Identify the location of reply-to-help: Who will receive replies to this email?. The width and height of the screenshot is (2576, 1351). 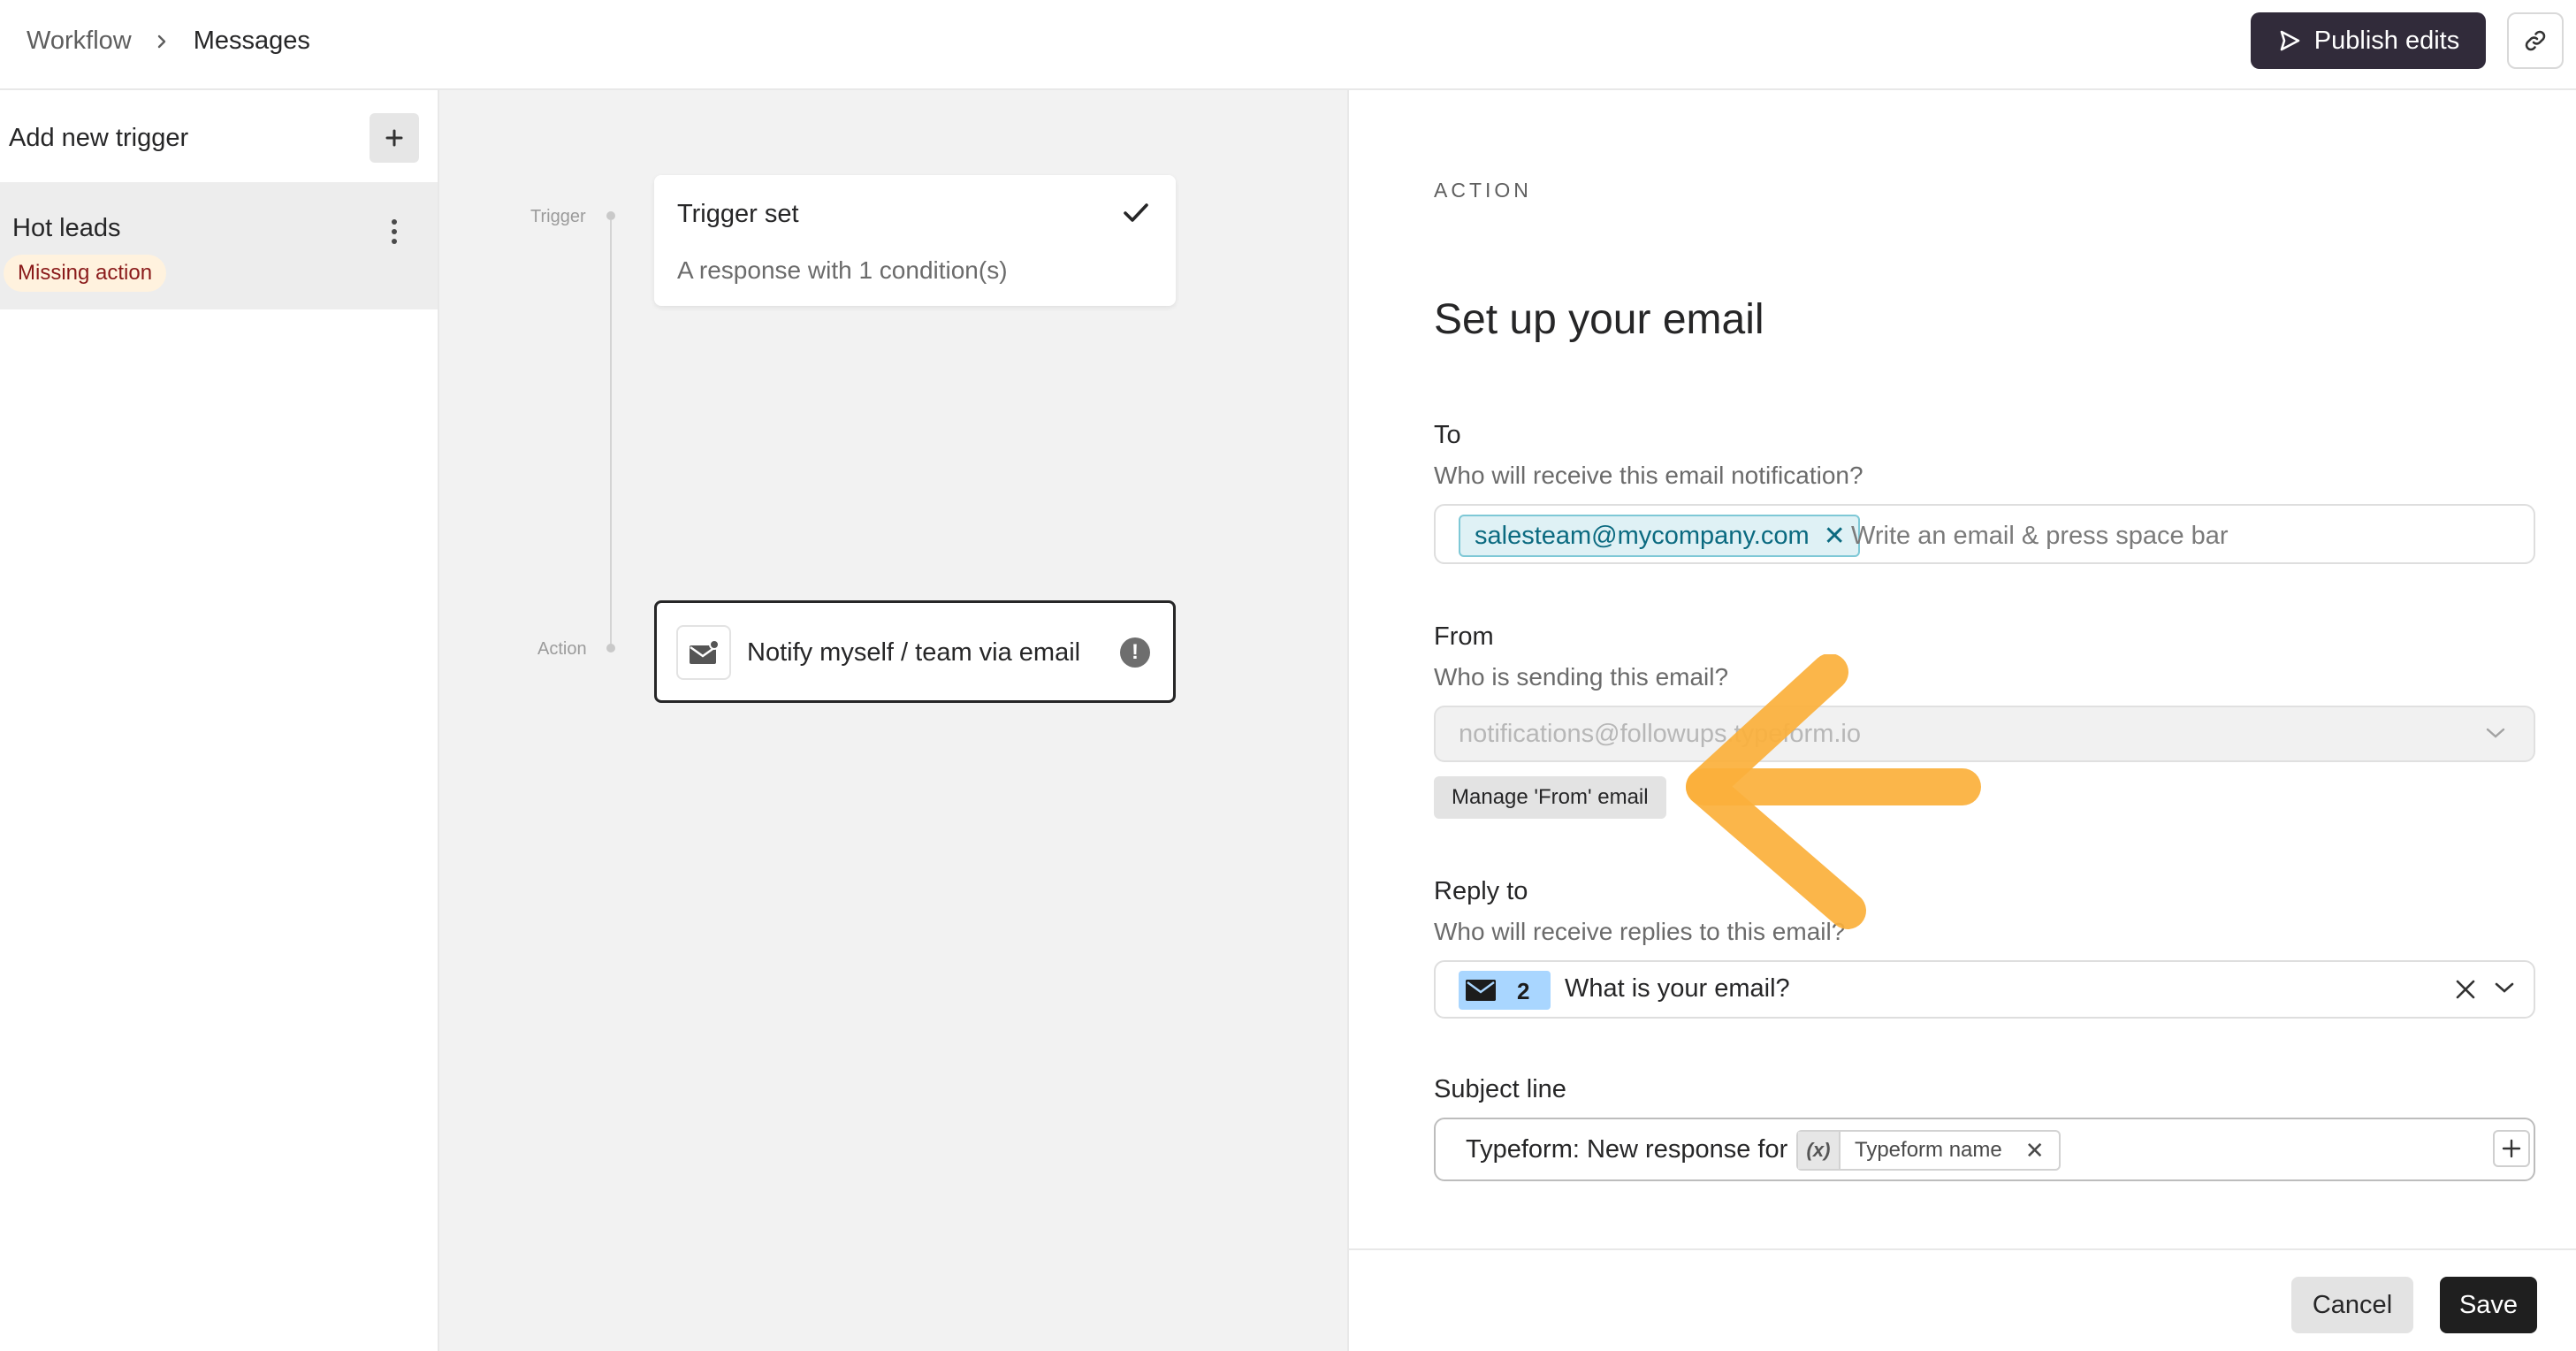
(1640, 931).